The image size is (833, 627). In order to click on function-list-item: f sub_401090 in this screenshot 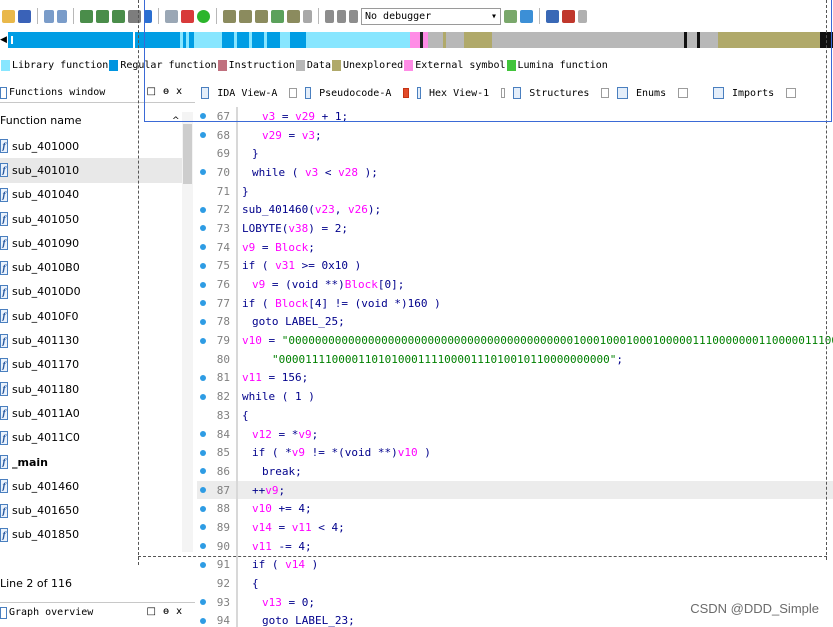, I will do `click(91, 243)`.